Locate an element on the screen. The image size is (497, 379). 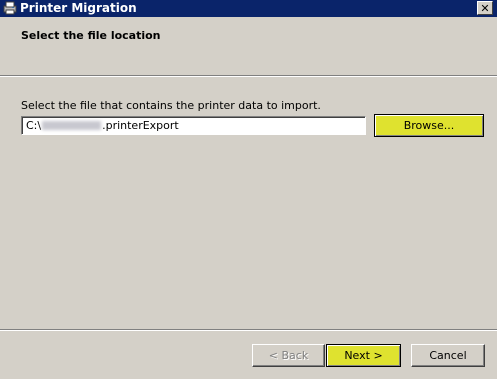
close-button: ✕ is located at coordinates (485, 8).